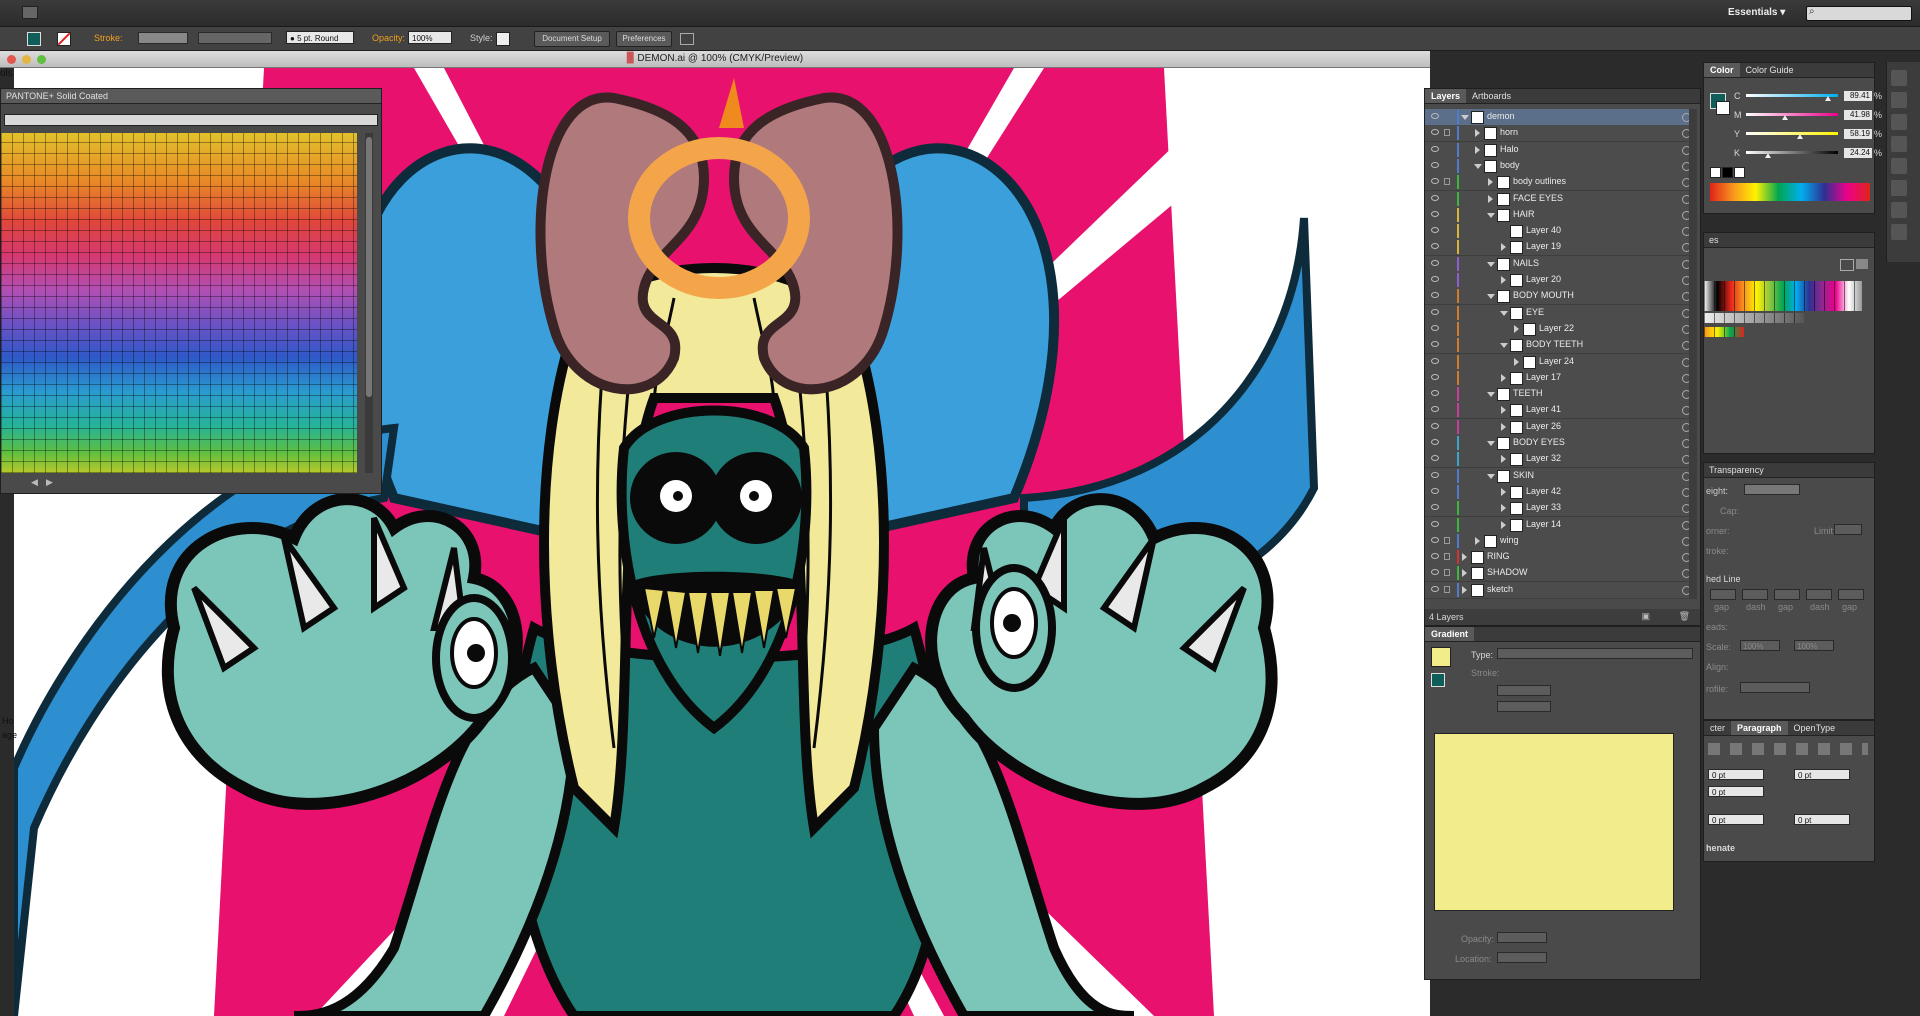 This screenshot has width=1920, height=1016. Describe the element at coordinates (1561, 264) in the screenshot. I see `layer-row: NAILS` at that location.